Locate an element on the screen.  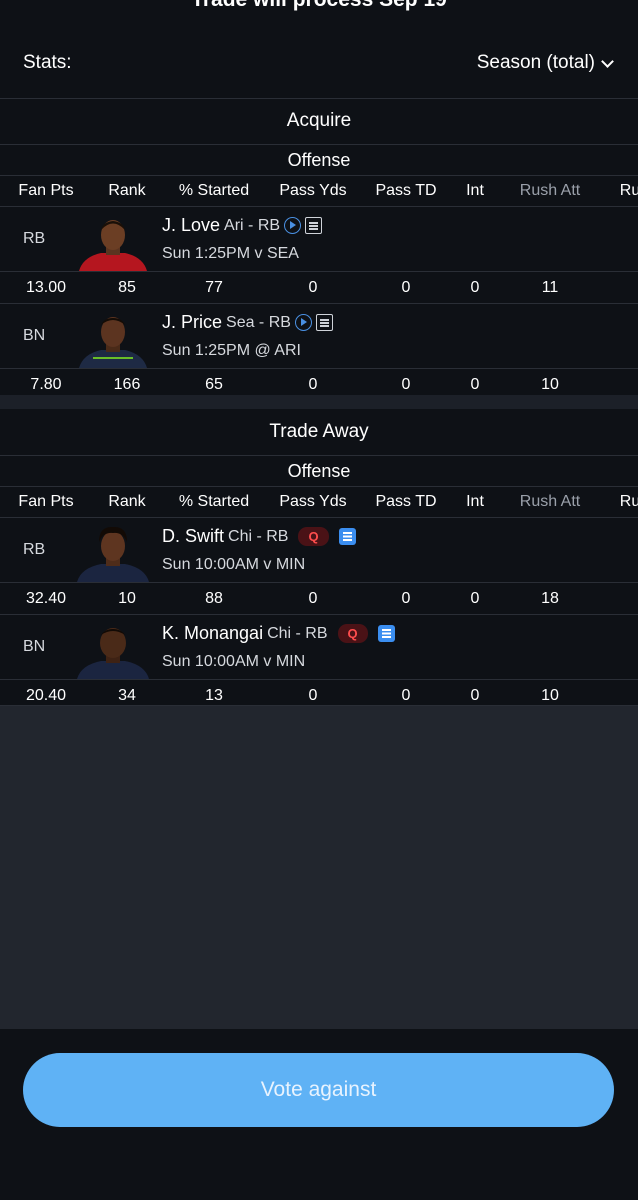
stats-period-select: Season (total) is located at coordinates (545, 63).